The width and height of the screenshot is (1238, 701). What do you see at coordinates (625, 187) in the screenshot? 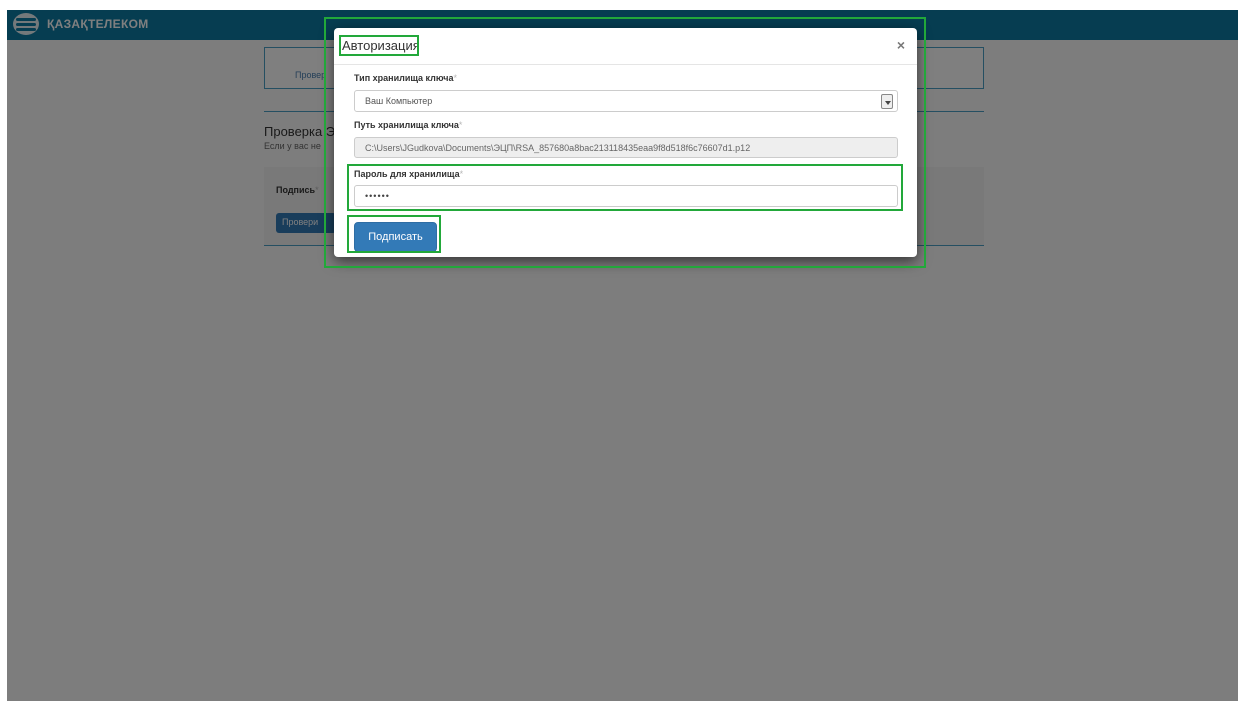
I see `password-highlight` at bounding box center [625, 187].